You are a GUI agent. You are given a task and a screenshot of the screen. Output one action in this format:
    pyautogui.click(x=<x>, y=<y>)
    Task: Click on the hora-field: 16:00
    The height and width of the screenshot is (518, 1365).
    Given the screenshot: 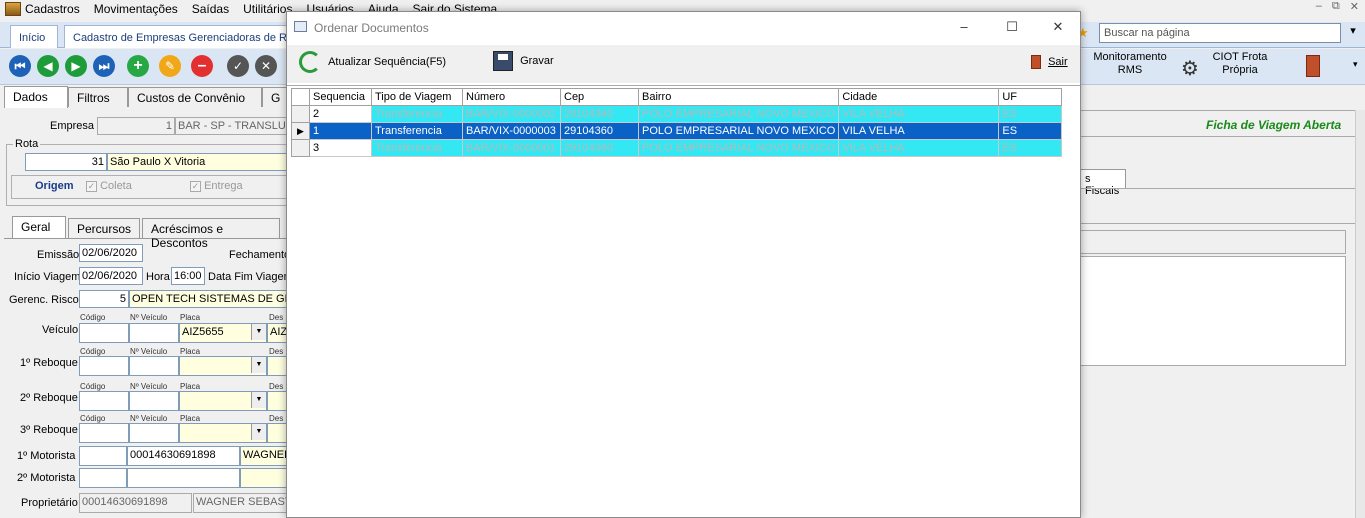 What is the action you would take?
    pyautogui.click(x=188, y=276)
    